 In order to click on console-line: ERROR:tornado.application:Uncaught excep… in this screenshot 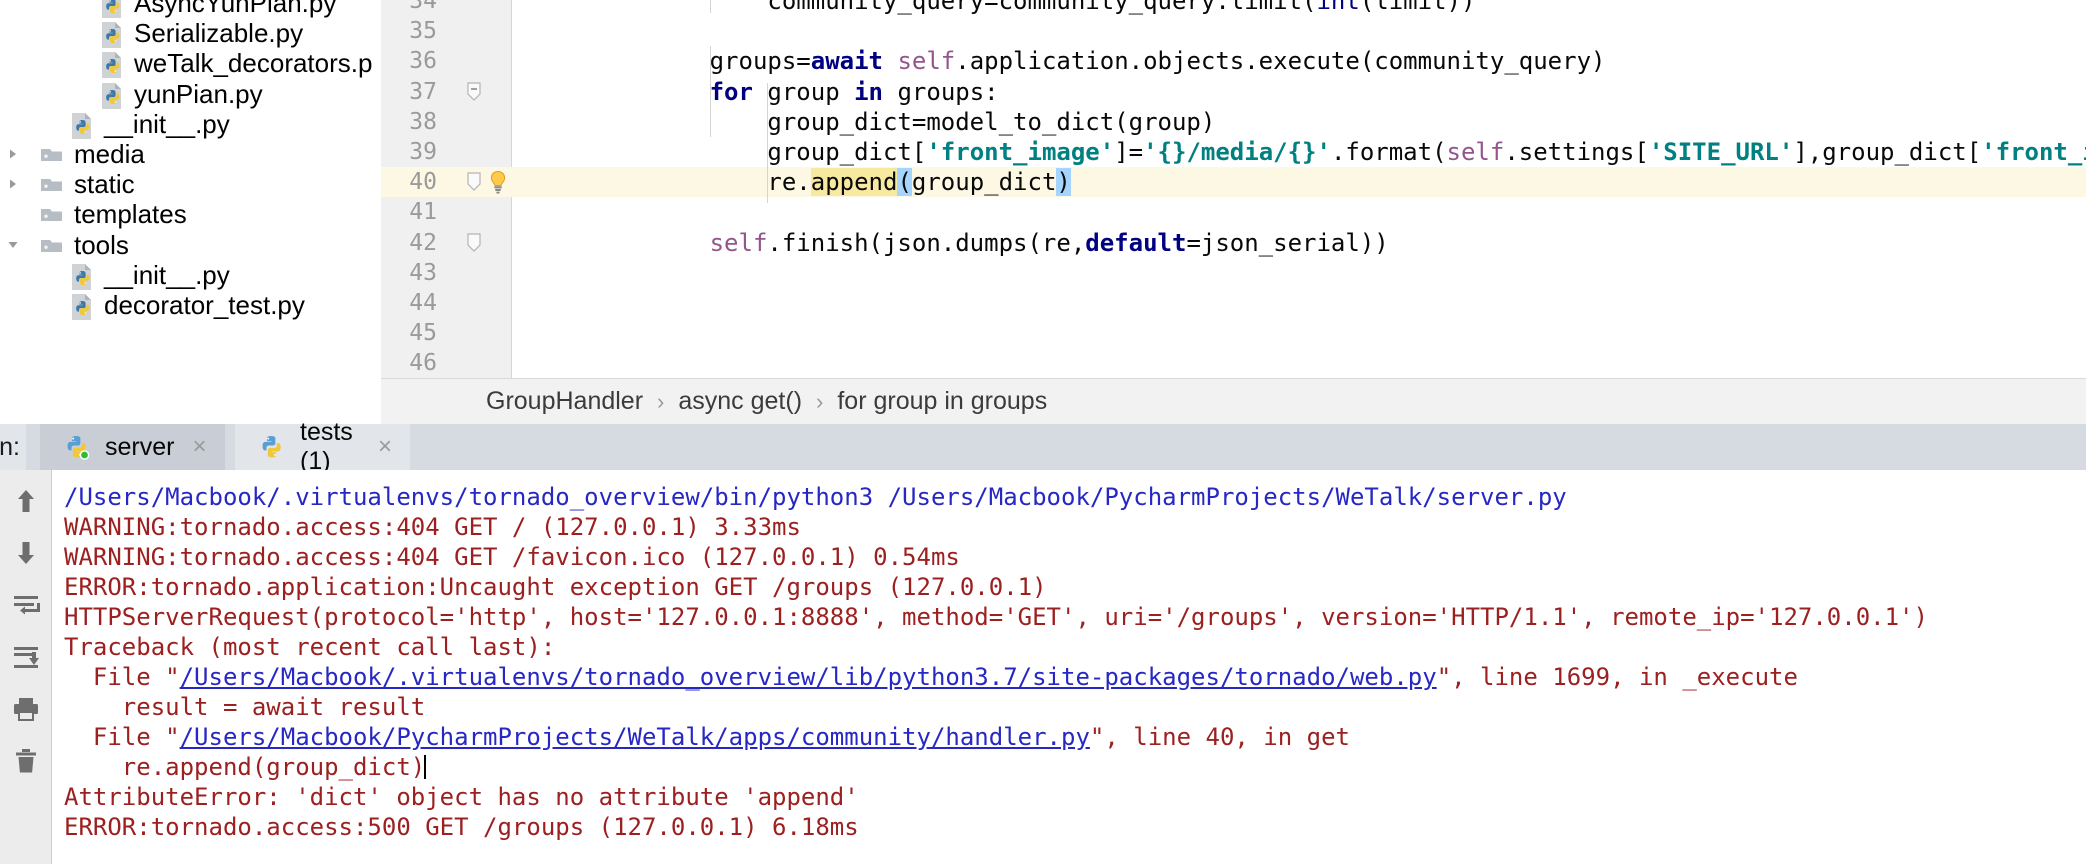, I will do `click(555, 587)`.